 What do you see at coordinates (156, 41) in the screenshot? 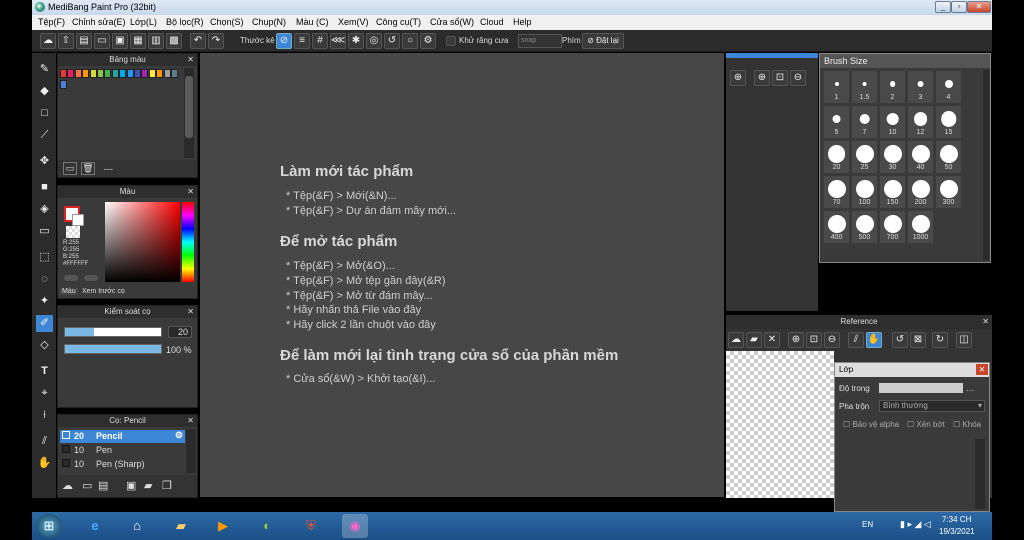
I see `export-icon: ▥` at bounding box center [156, 41].